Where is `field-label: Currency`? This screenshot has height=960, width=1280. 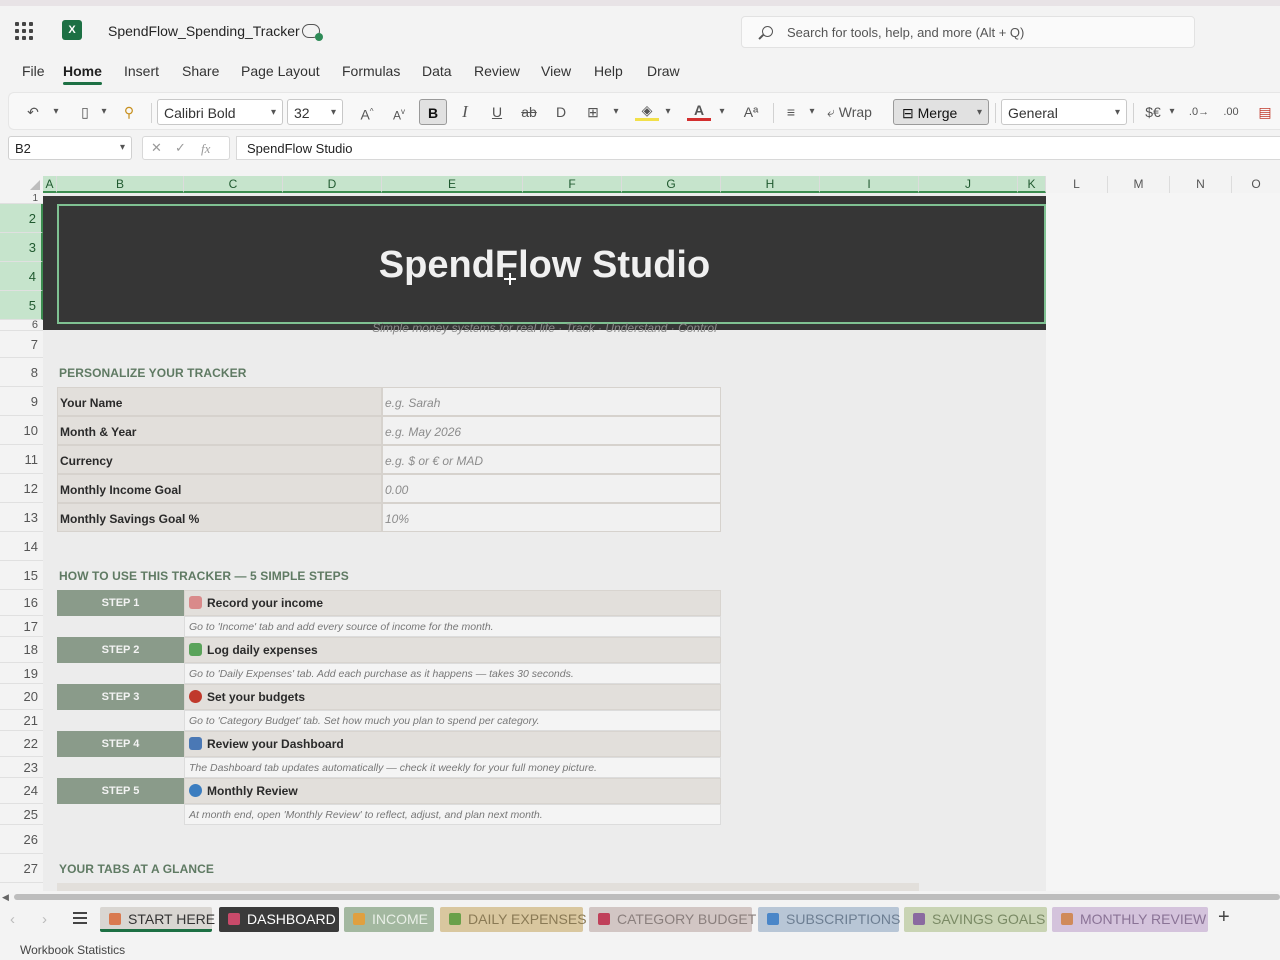
field-label: Currency is located at coordinates (219, 459).